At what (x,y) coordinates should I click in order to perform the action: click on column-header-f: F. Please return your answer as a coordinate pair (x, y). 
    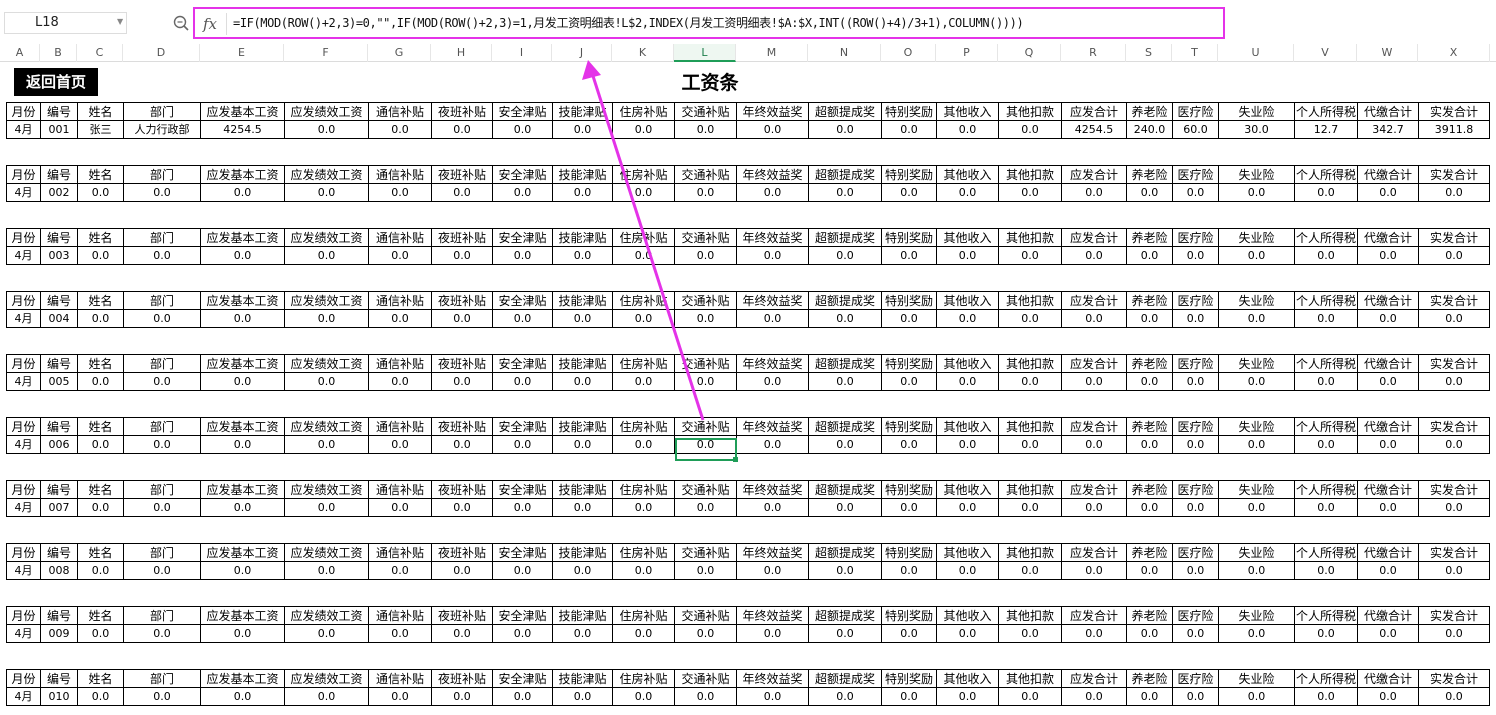
    Looking at the image, I should click on (326, 53).